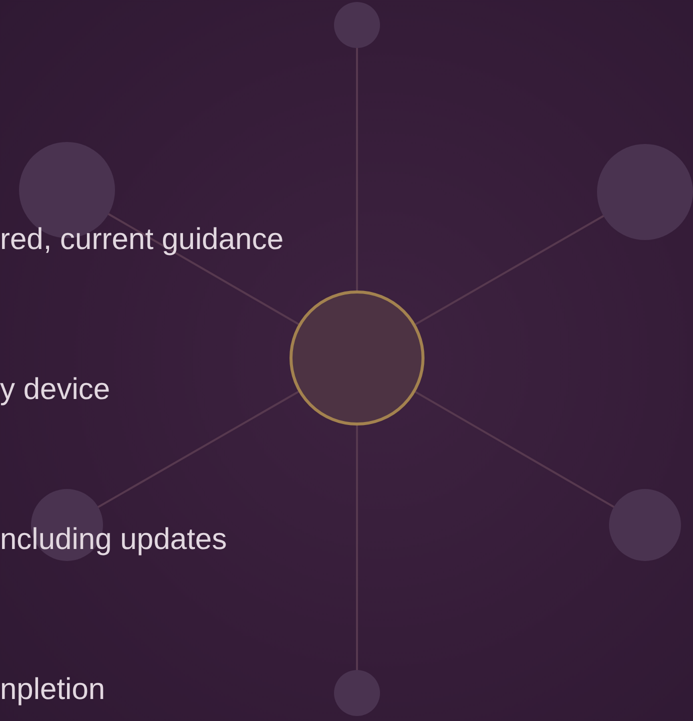 Image resolution: width=693 pixels, height=721 pixels. What do you see at coordinates (53, 690) in the screenshot?
I see `feature-text: npletion` at bounding box center [53, 690].